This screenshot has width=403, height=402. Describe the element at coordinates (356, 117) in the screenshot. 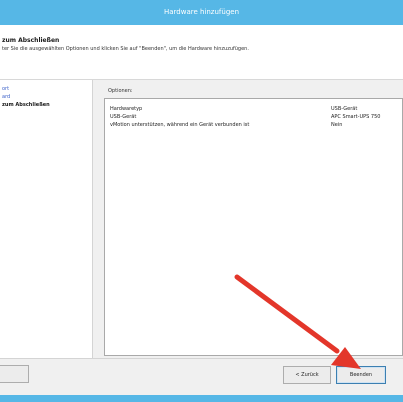

I see `option-value: APC Smart-UPS 750` at that location.